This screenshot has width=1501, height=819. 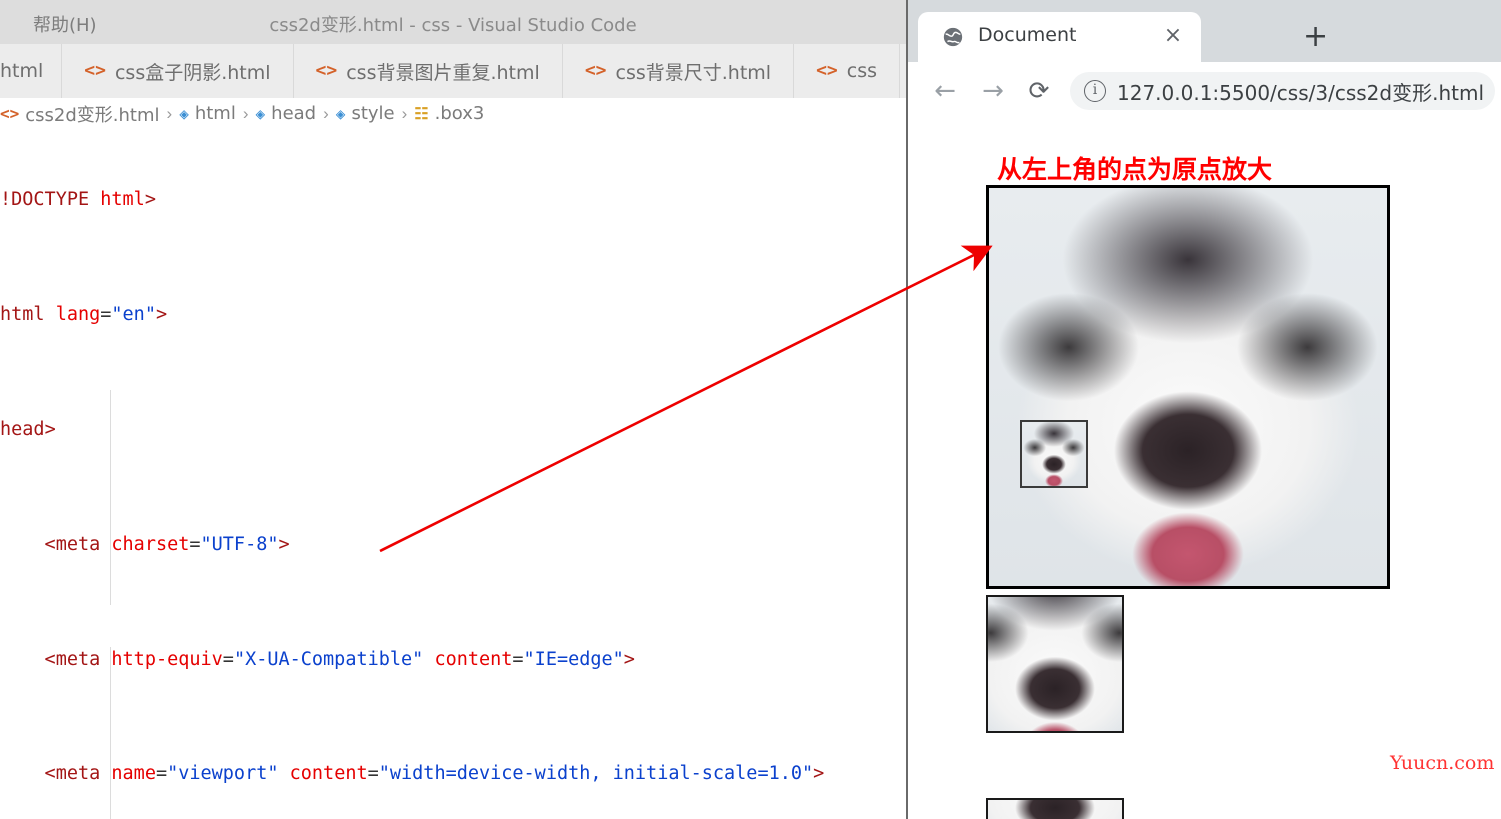 I want to click on code-line: !DOCTYPE html>, so click(x=78, y=200).